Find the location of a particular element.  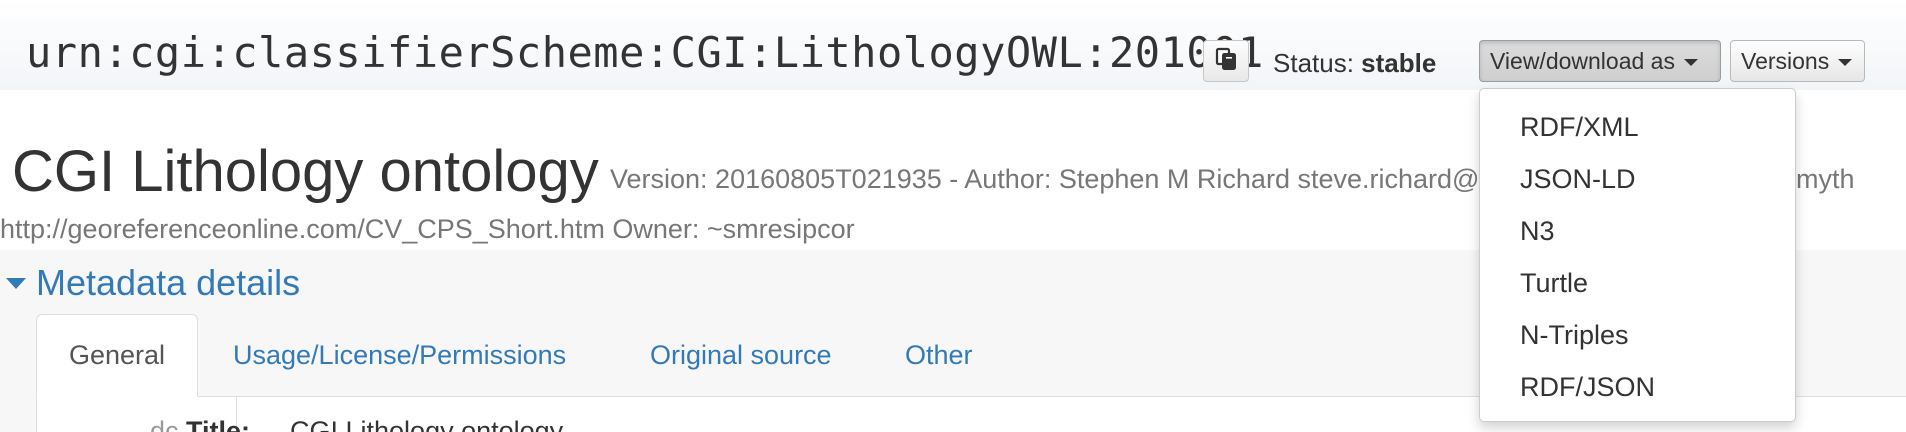

title-field-value: CGI Lithology ontology is located at coordinates (427, 424).